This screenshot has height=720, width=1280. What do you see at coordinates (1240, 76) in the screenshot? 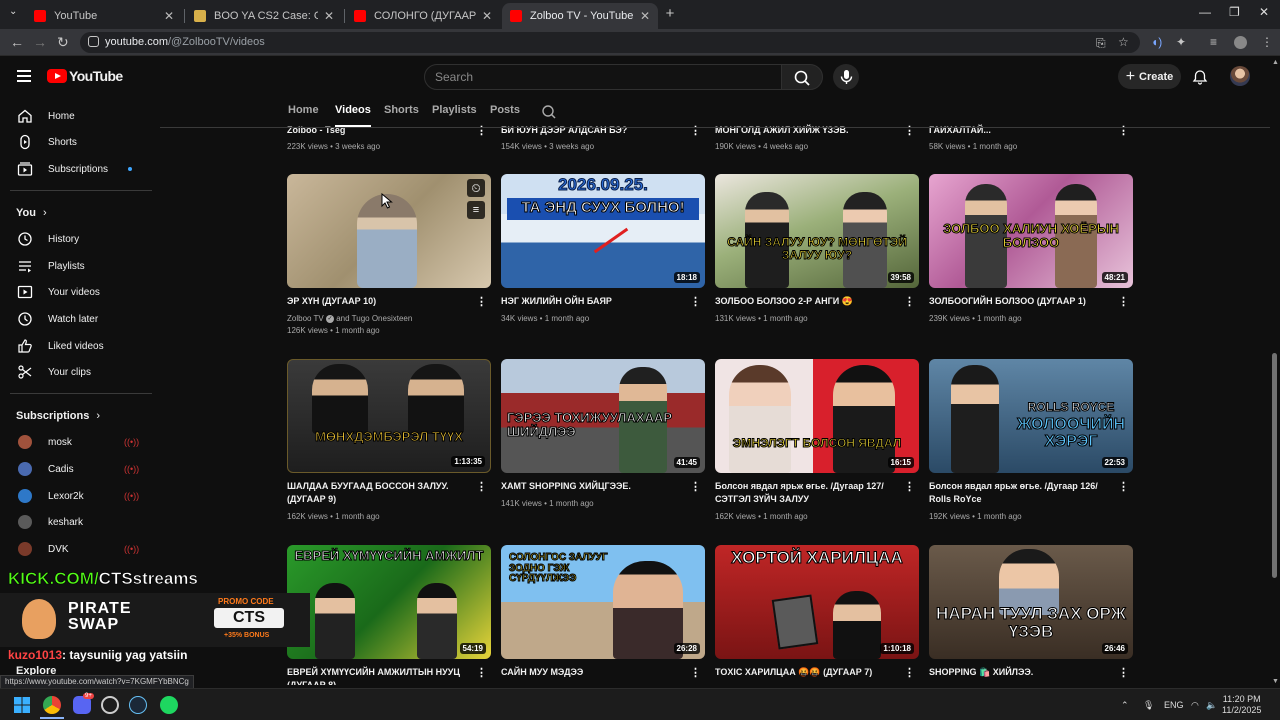
I see `account-avatar` at bounding box center [1240, 76].